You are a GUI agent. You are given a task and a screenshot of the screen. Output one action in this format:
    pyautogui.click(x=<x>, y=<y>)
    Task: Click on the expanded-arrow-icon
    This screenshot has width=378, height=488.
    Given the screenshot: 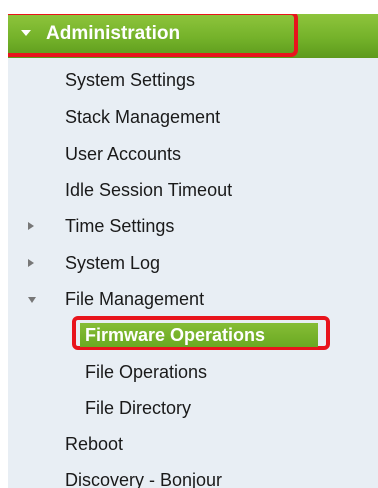 What is the action you would take?
    pyautogui.click(x=32, y=300)
    